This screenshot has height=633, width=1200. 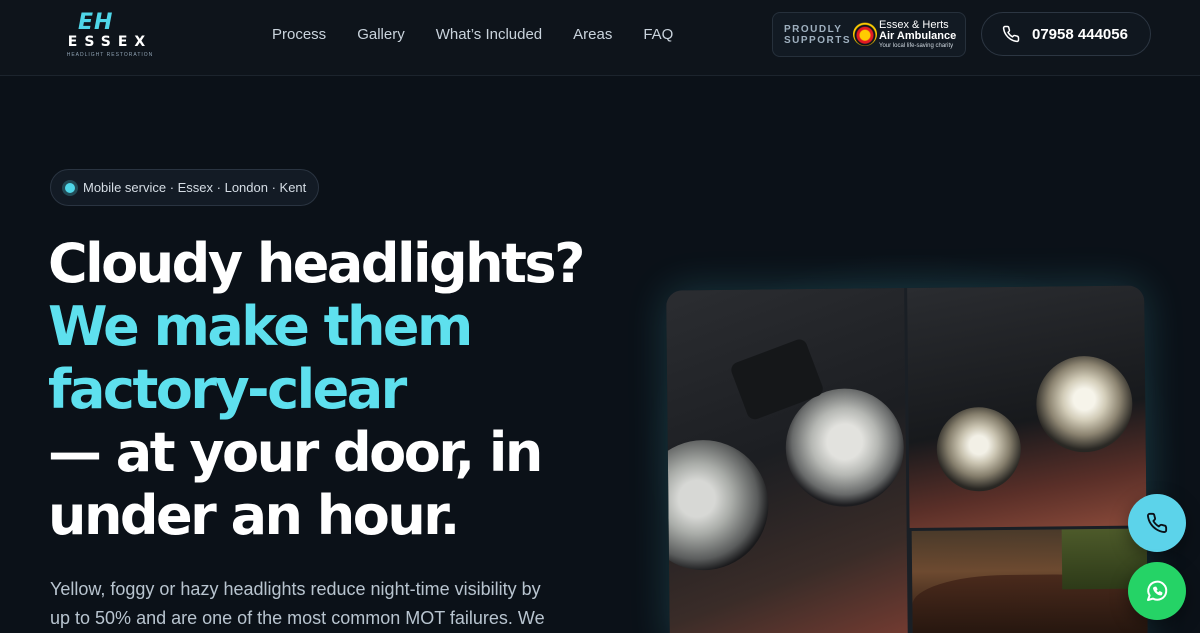 I want to click on cloudy-headlight-right, so click(x=845, y=448).